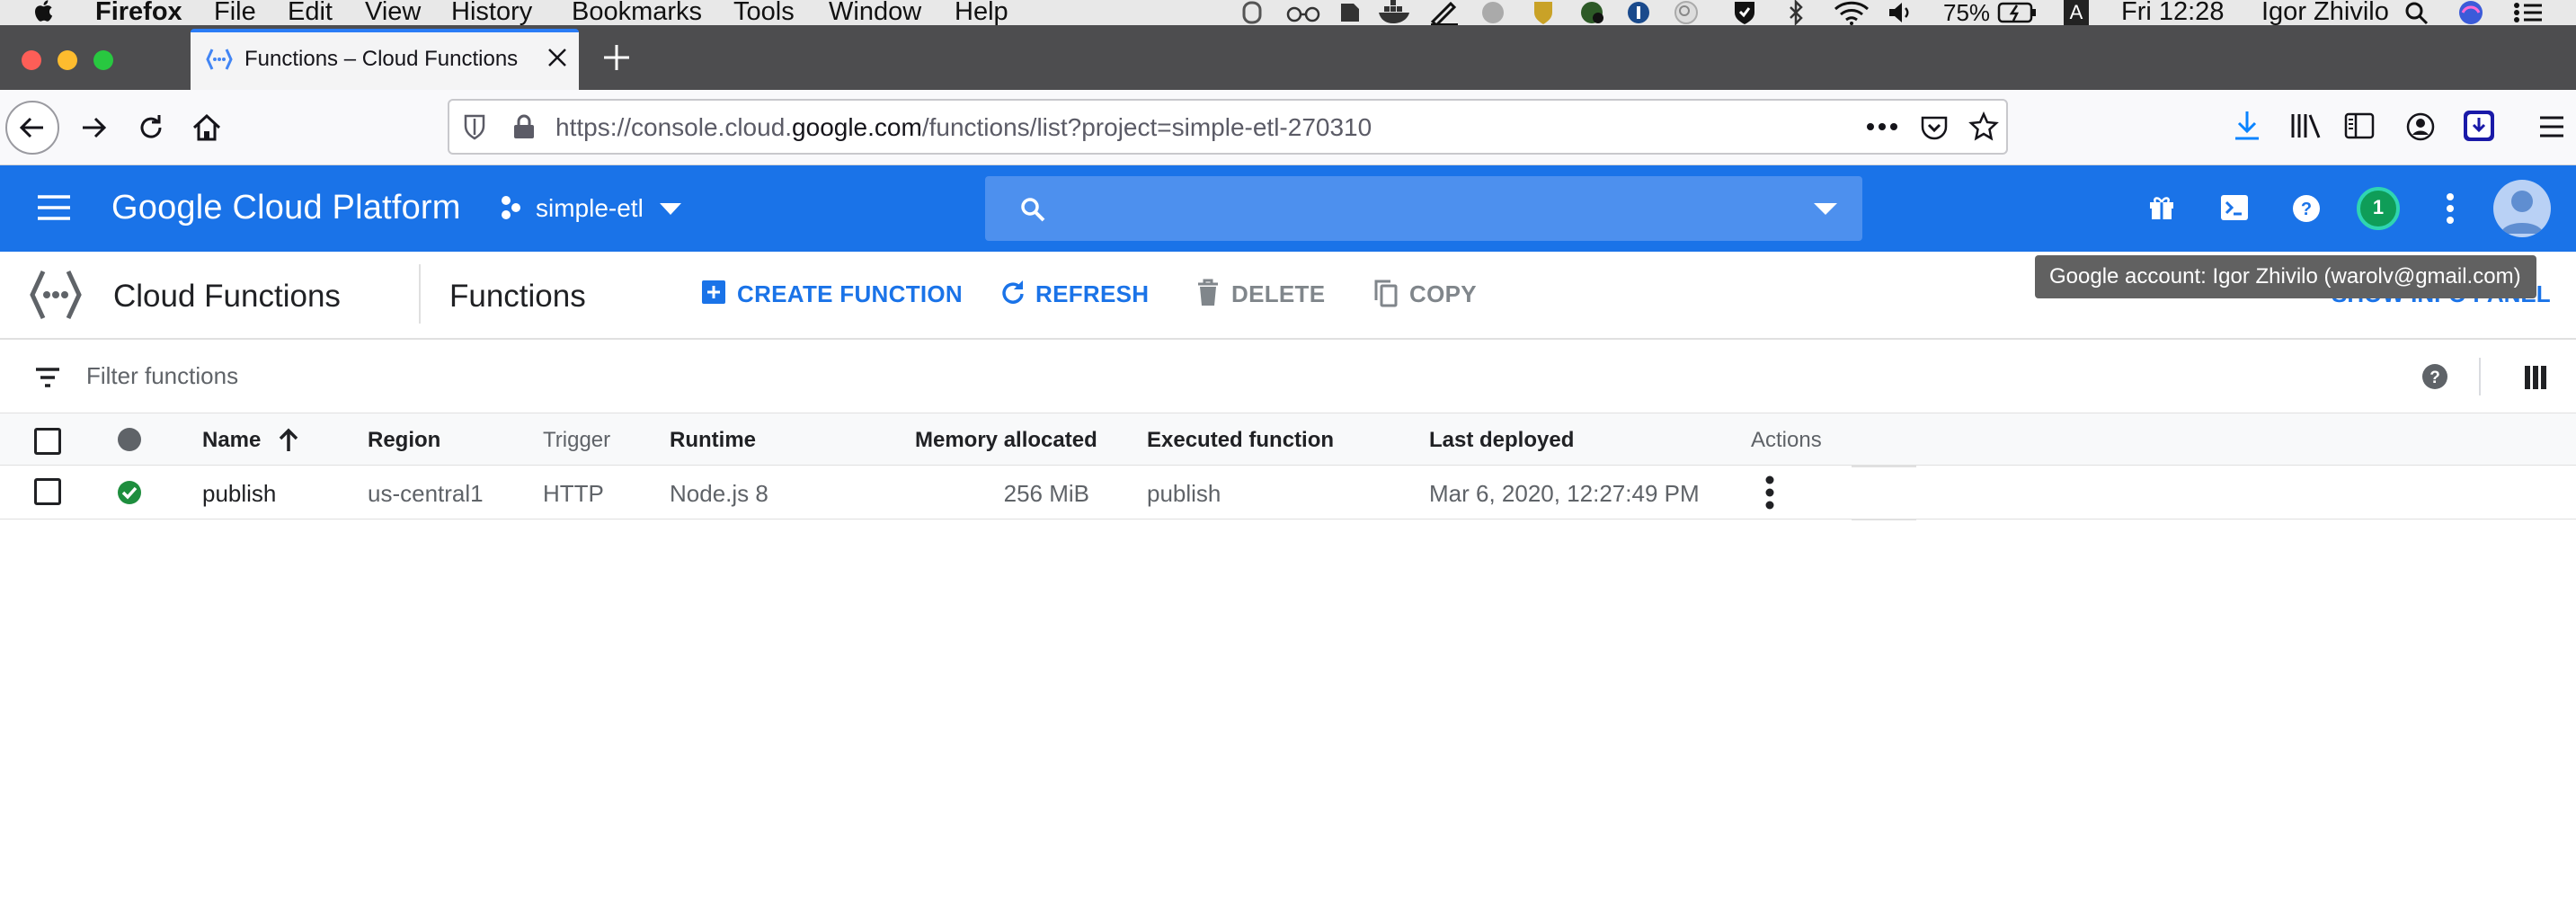 Image resolution: width=2576 pixels, height=897 pixels. I want to click on column-header-last-deployed: Last deployed, so click(1501, 440).